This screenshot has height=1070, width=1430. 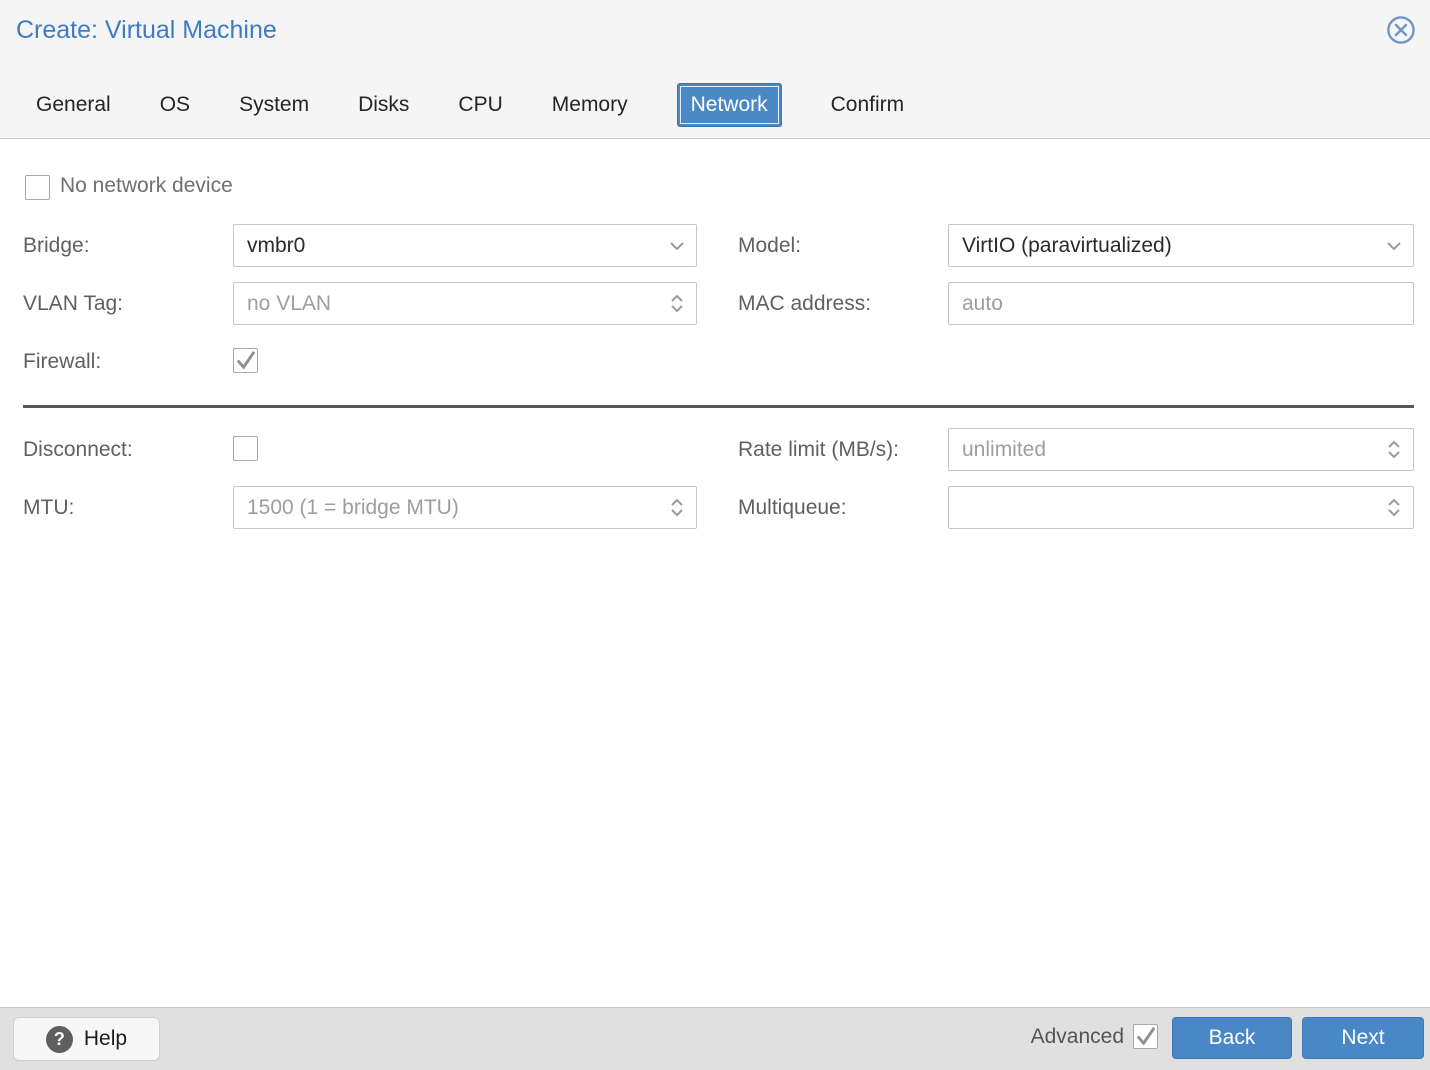 What do you see at coordinates (1232, 1038) in the screenshot?
I see `back-button: Back` at bounding box center [1232, 1038].